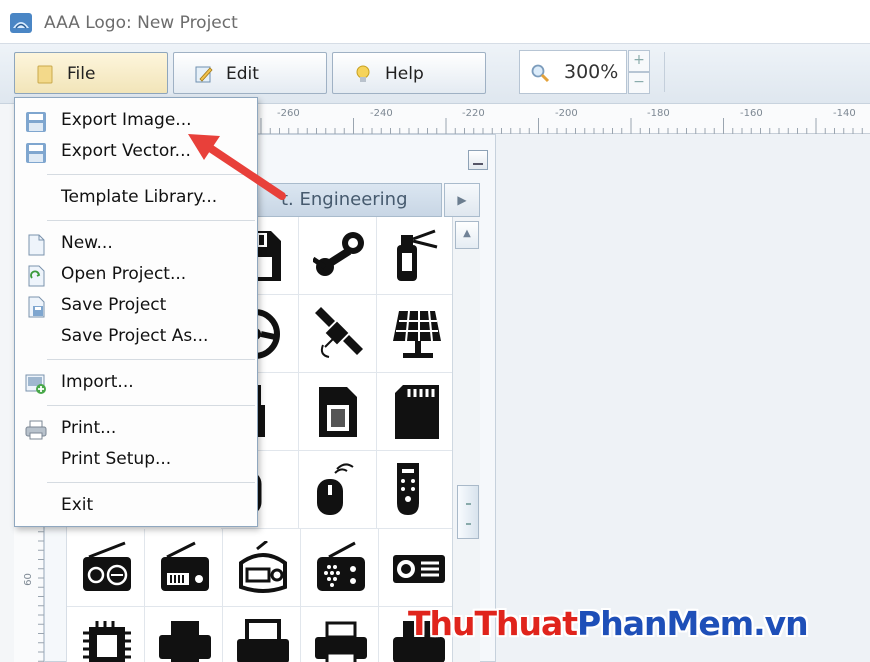  Describe the element at coordinates (28, 579) in the screenshot. I see `ruler-label: 60` at that location.